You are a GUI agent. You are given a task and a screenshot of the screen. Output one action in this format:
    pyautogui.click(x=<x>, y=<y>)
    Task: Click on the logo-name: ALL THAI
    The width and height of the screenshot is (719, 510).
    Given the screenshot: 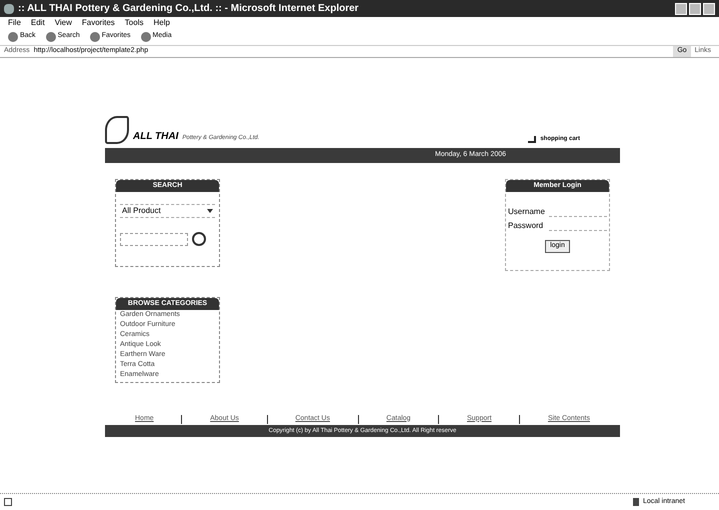 What is the action you would take?
    pyautogui.click(x=155, y=137)
    